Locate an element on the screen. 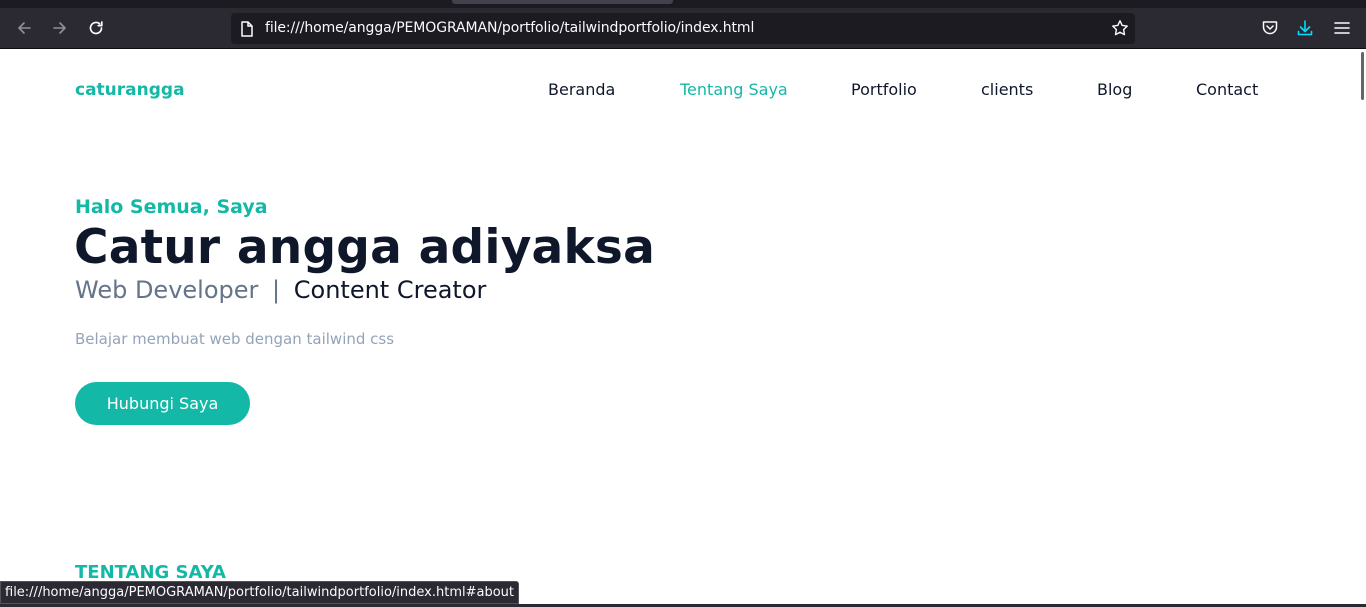 The image size is (1366, 607). nav-item-clients: clients is located at coordinates (1007, 89).